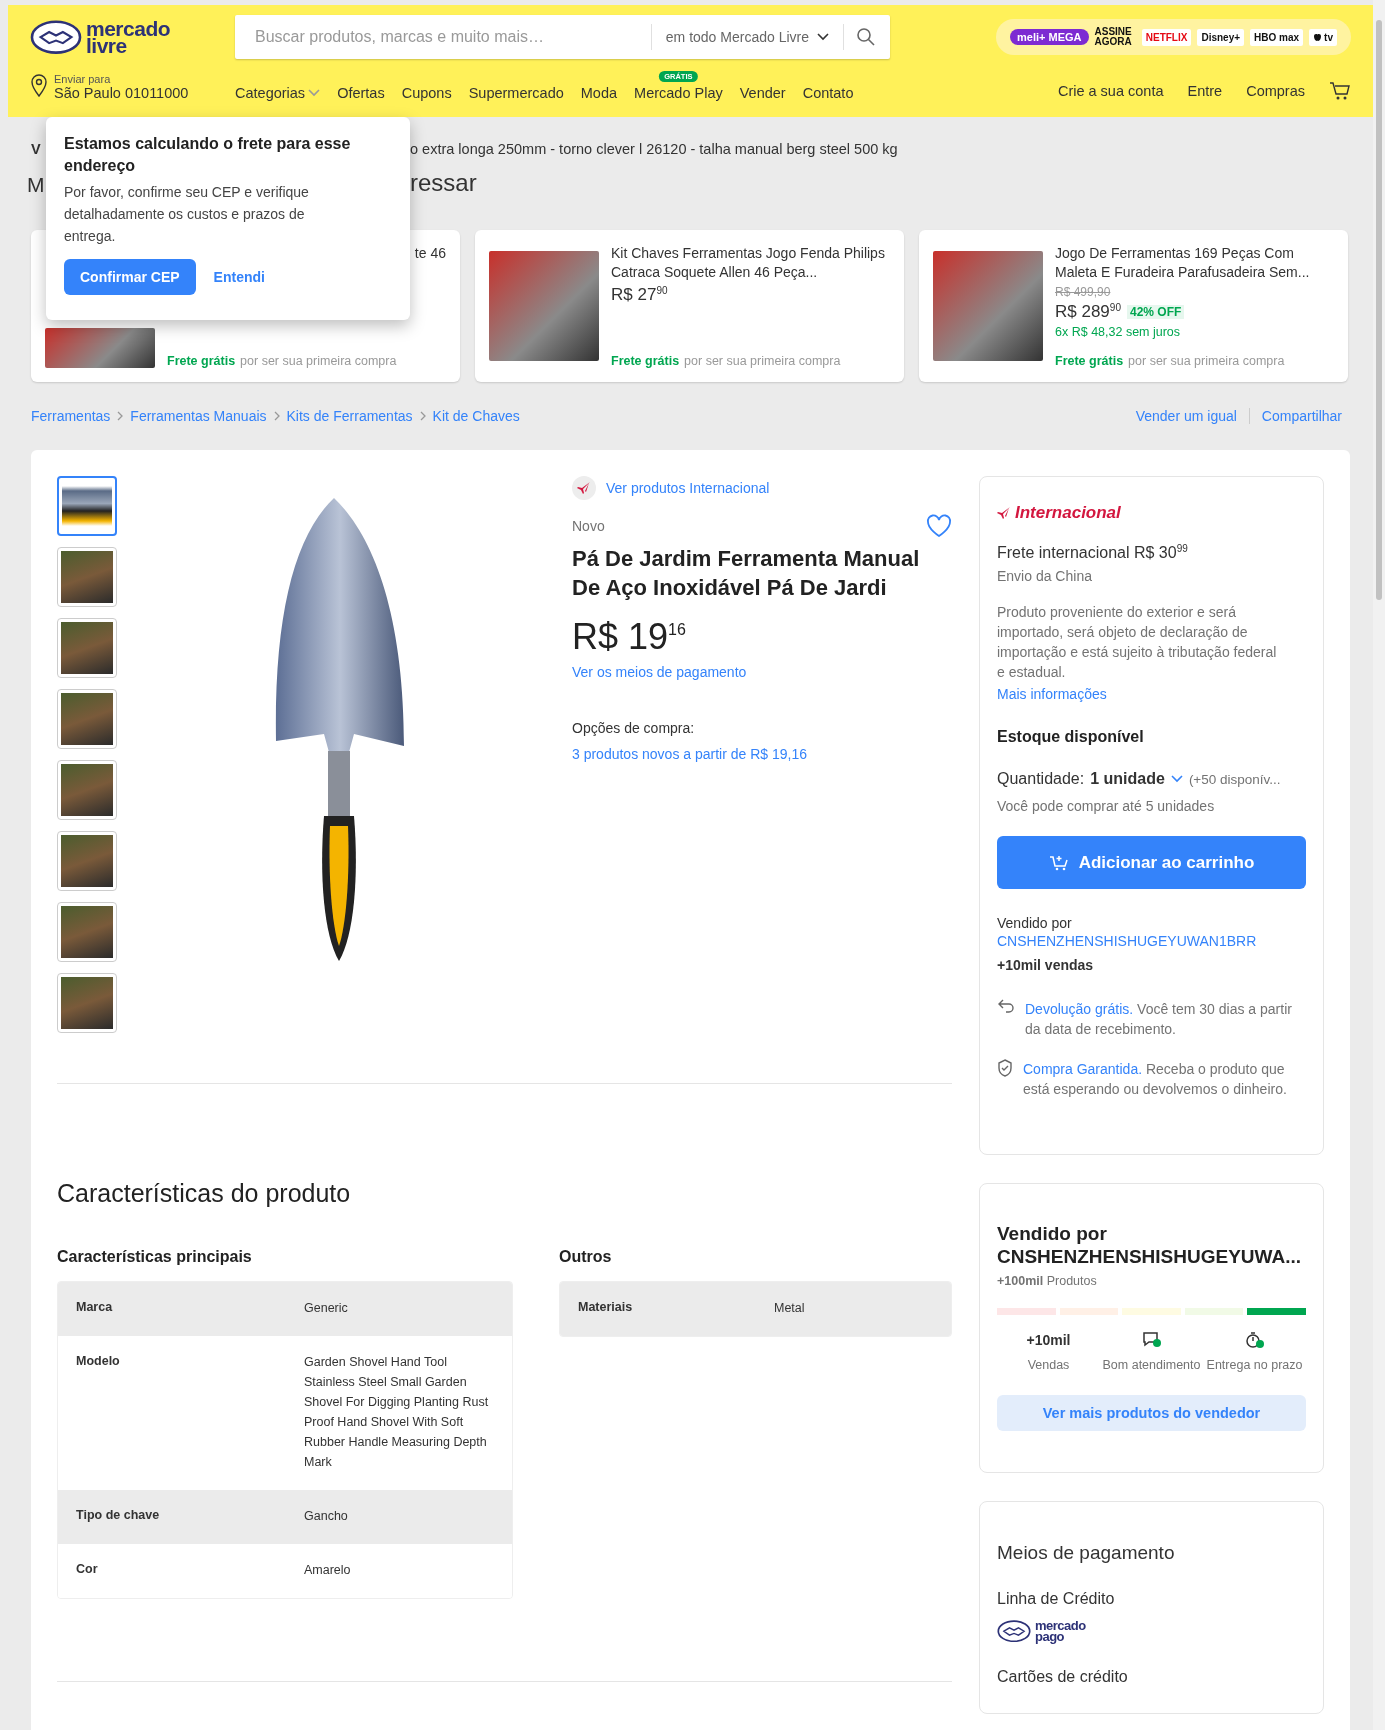 The image size is (1385, 1730). I want to click on streaming-logo: tv, so click(1323, 37).